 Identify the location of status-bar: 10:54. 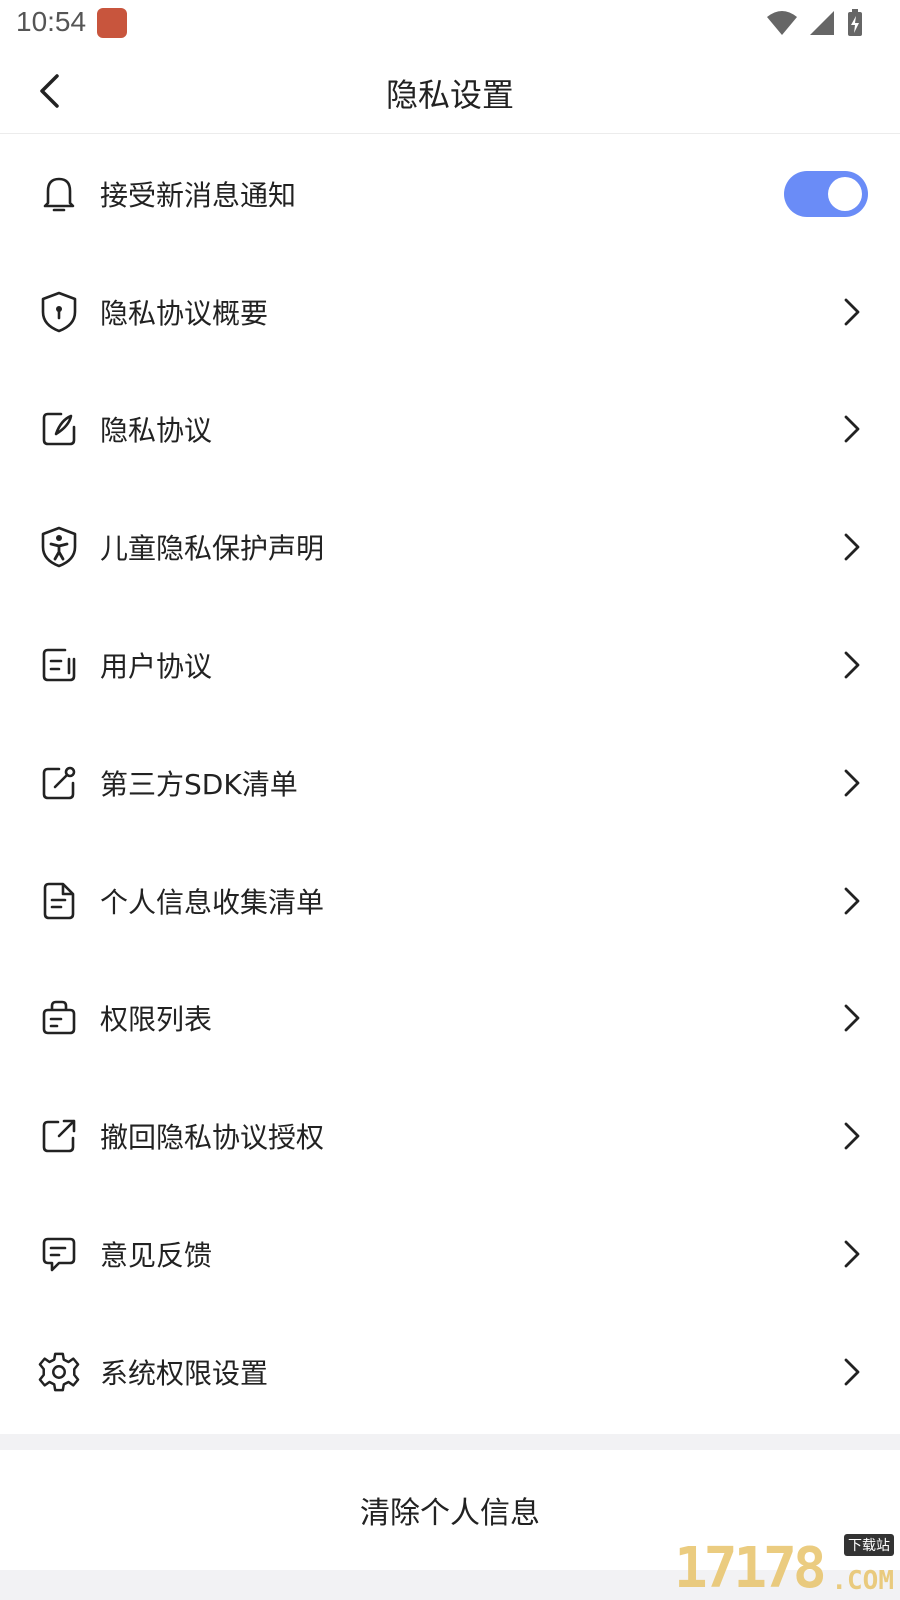
(450, 24).